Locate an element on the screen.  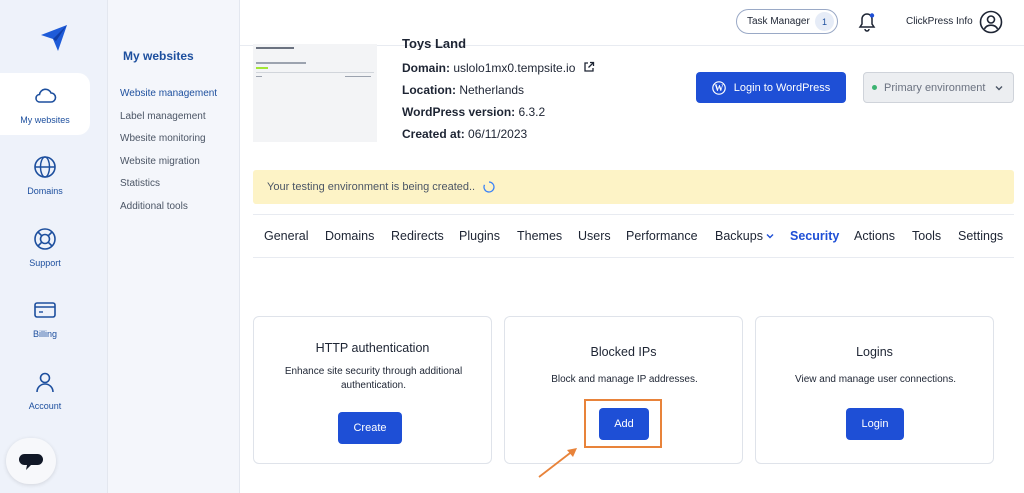
tab-settings: Settings is located at coordinates (980, 236).